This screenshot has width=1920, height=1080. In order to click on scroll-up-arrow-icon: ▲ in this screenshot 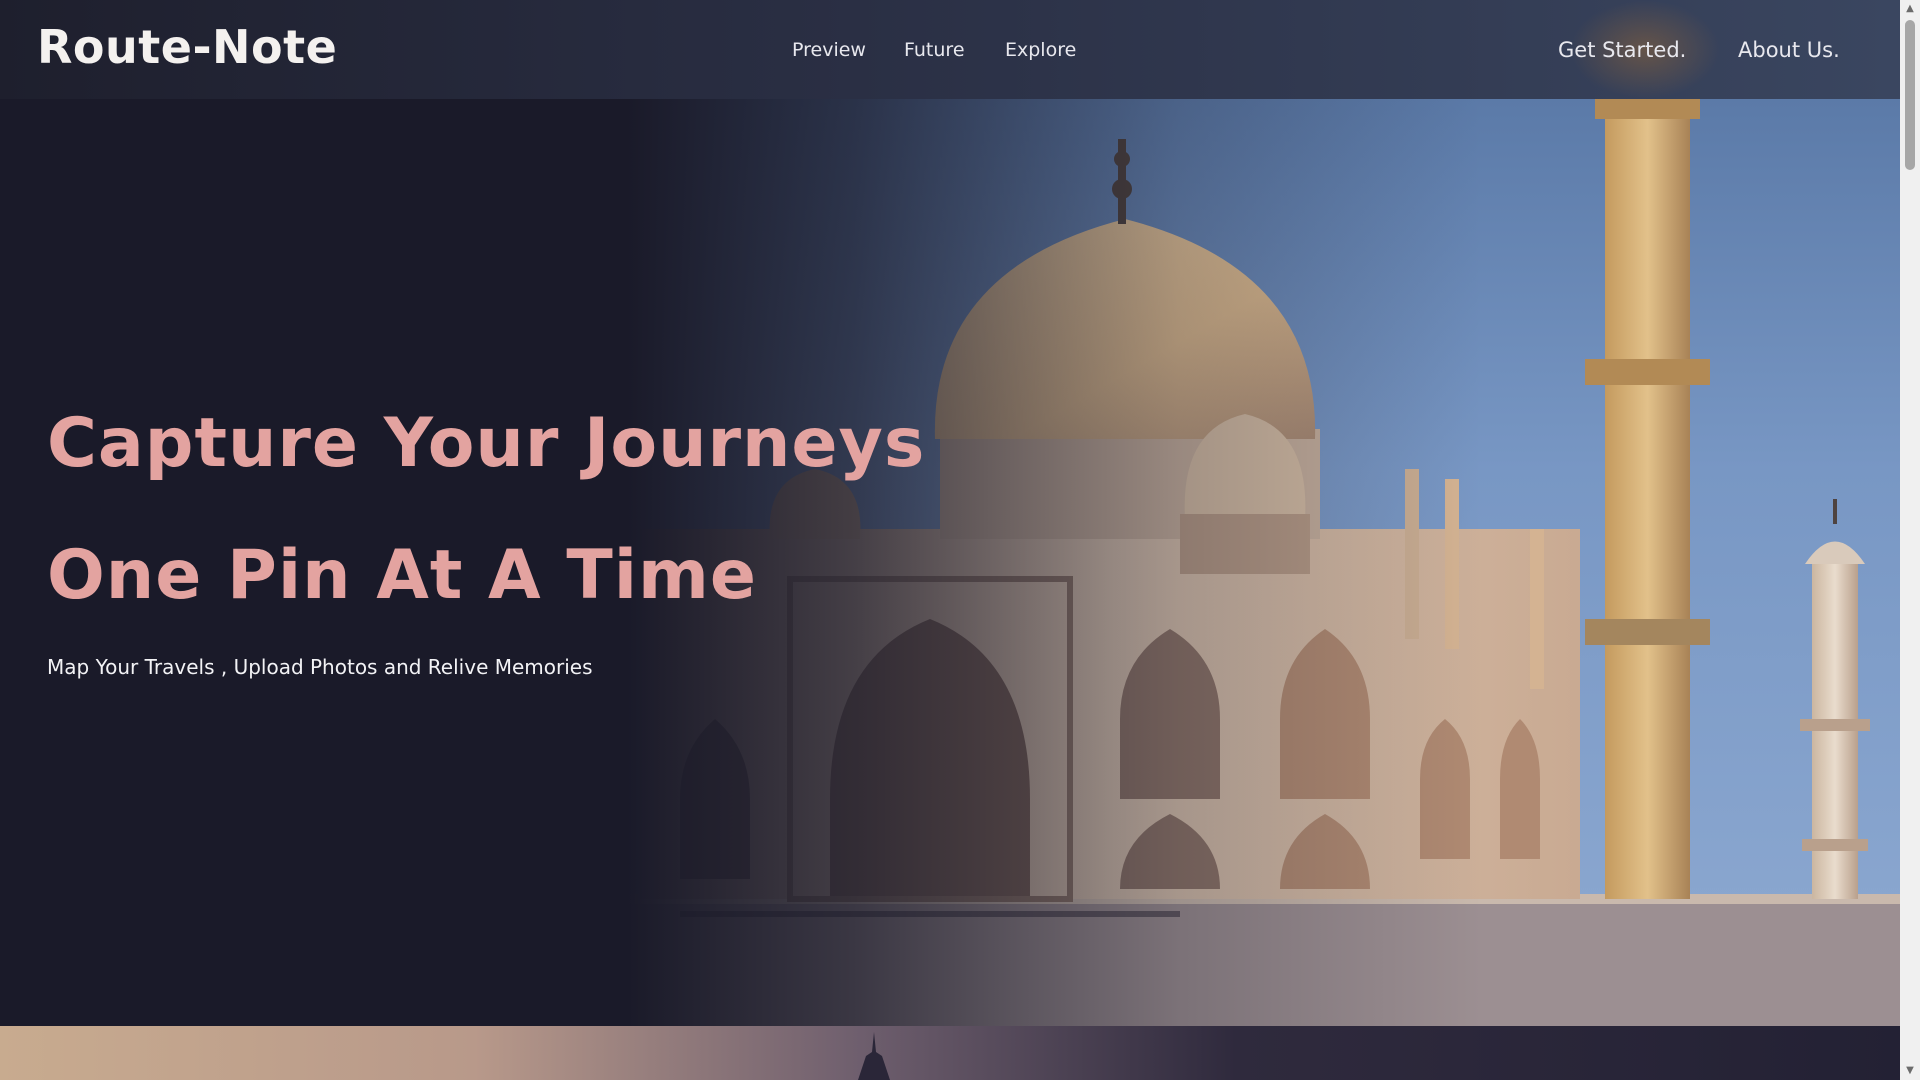, I will do `click(1910, 9)`.